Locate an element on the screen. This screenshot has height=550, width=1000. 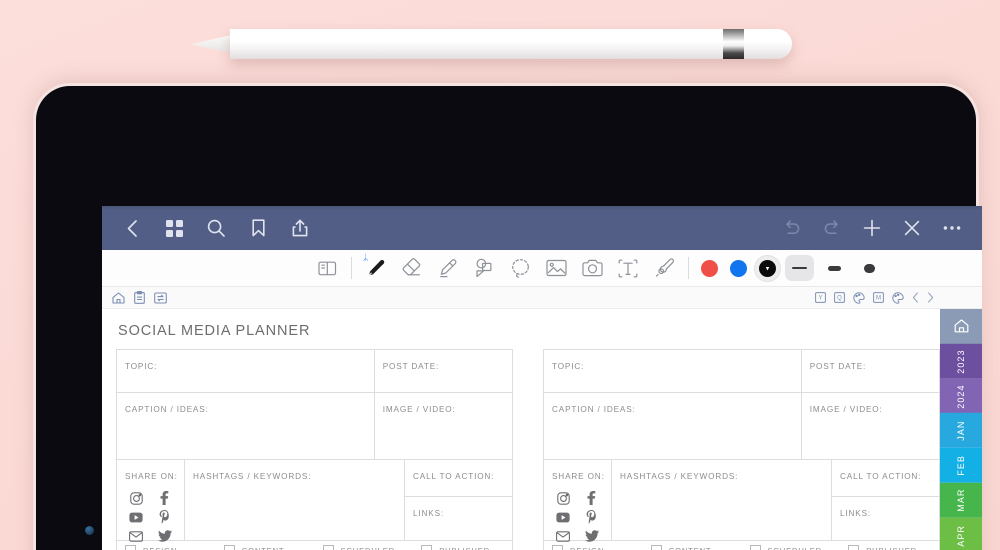
navbar-left-group is located at coordinates (216, 228).